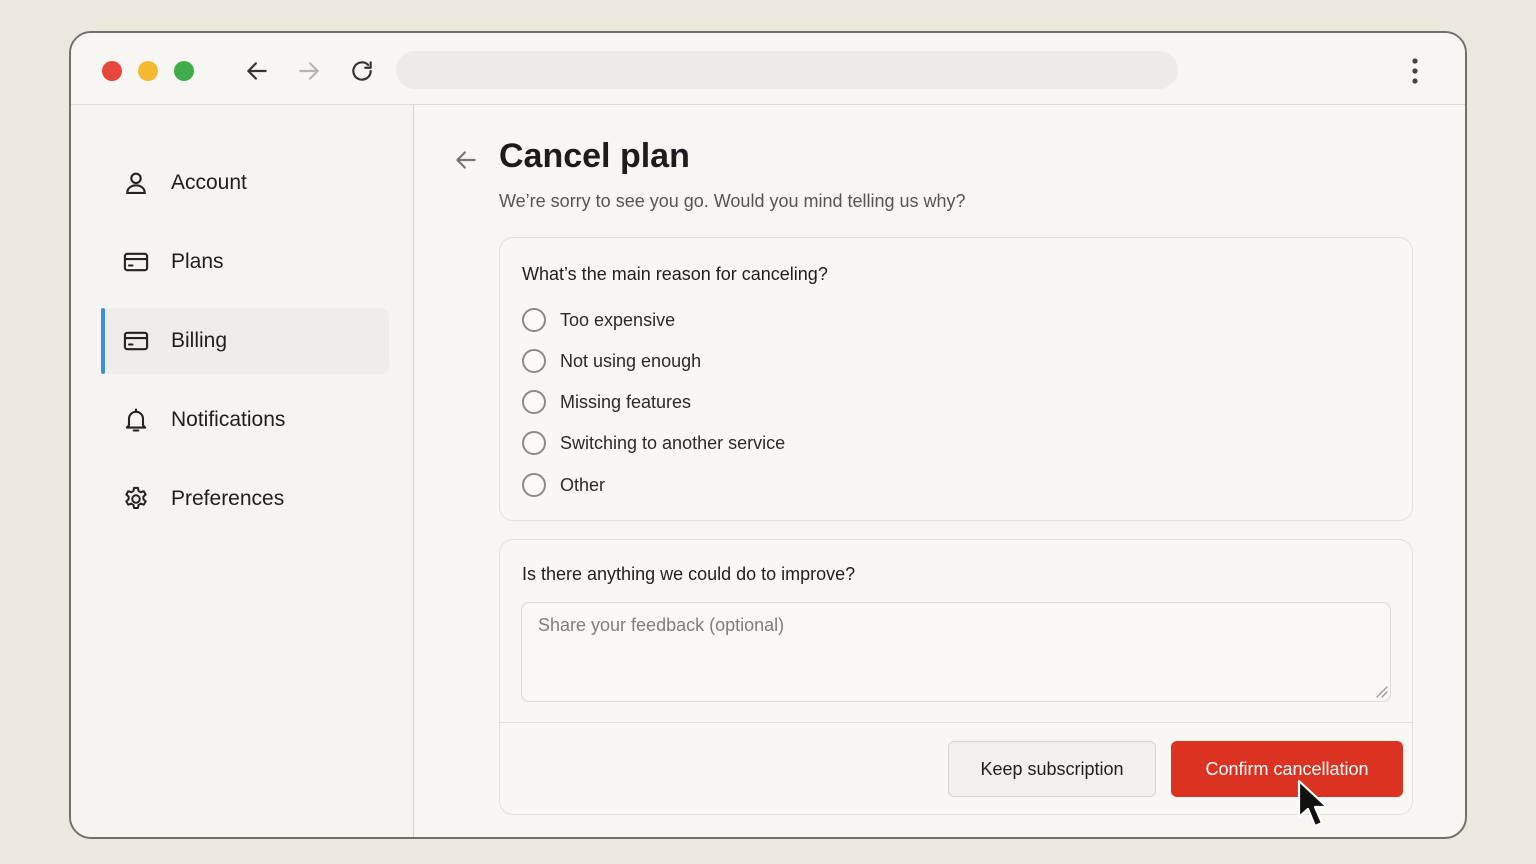  I want to click on radio-other: Other, so click(563, 485).